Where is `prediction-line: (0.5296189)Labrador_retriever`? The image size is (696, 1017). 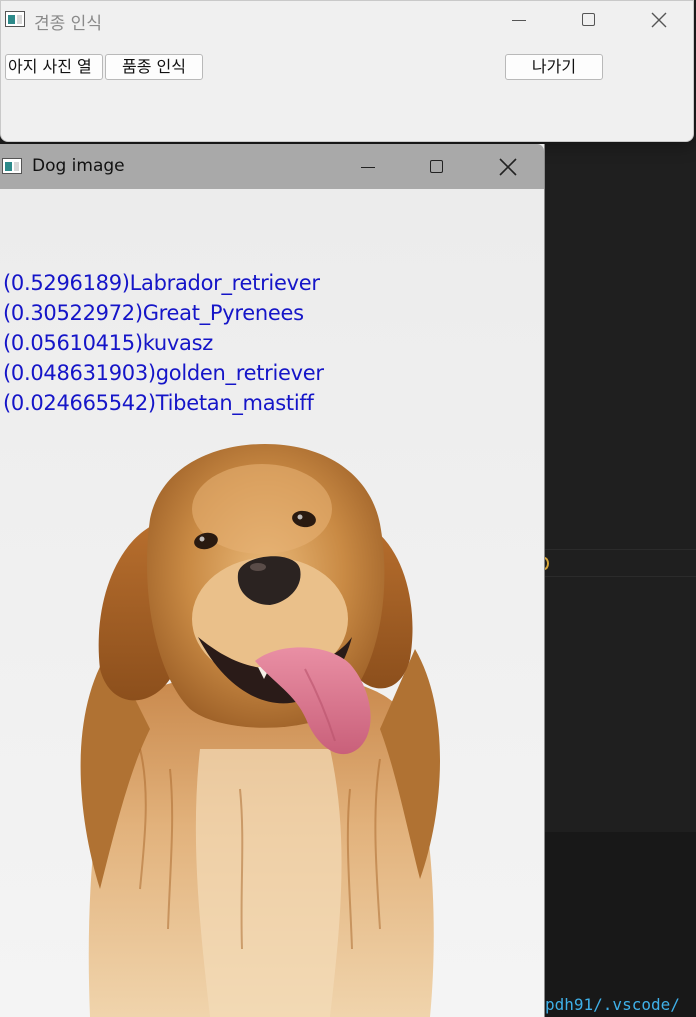 prediction-line: (0.5296189)Labrador_retriever is located at coordinates (161, 283).